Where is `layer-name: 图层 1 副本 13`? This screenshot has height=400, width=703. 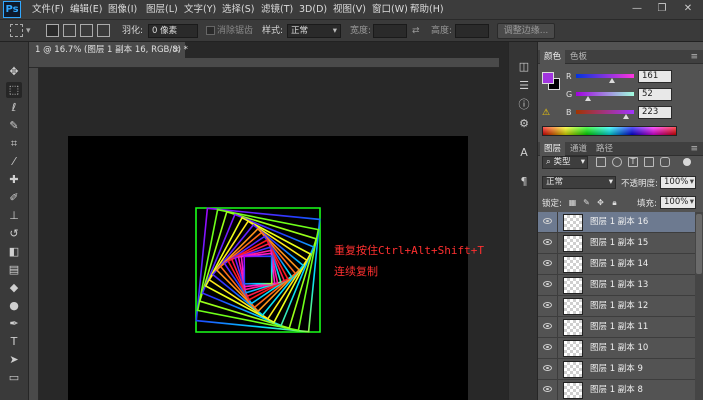
layer-name: 图层 1 副本 13 is located at coordinates (619, 285).